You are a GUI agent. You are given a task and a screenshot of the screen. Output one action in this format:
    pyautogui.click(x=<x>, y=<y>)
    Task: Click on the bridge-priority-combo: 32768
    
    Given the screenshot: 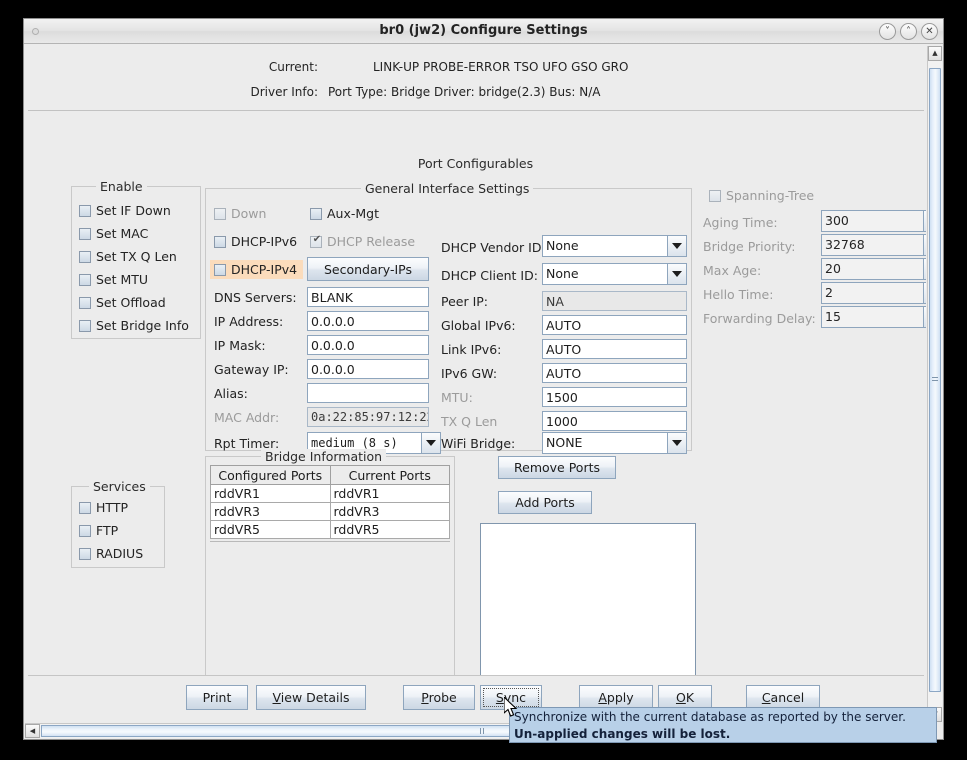 What is the action you would take?
    pyautogui.click(x=873, y=245)
    